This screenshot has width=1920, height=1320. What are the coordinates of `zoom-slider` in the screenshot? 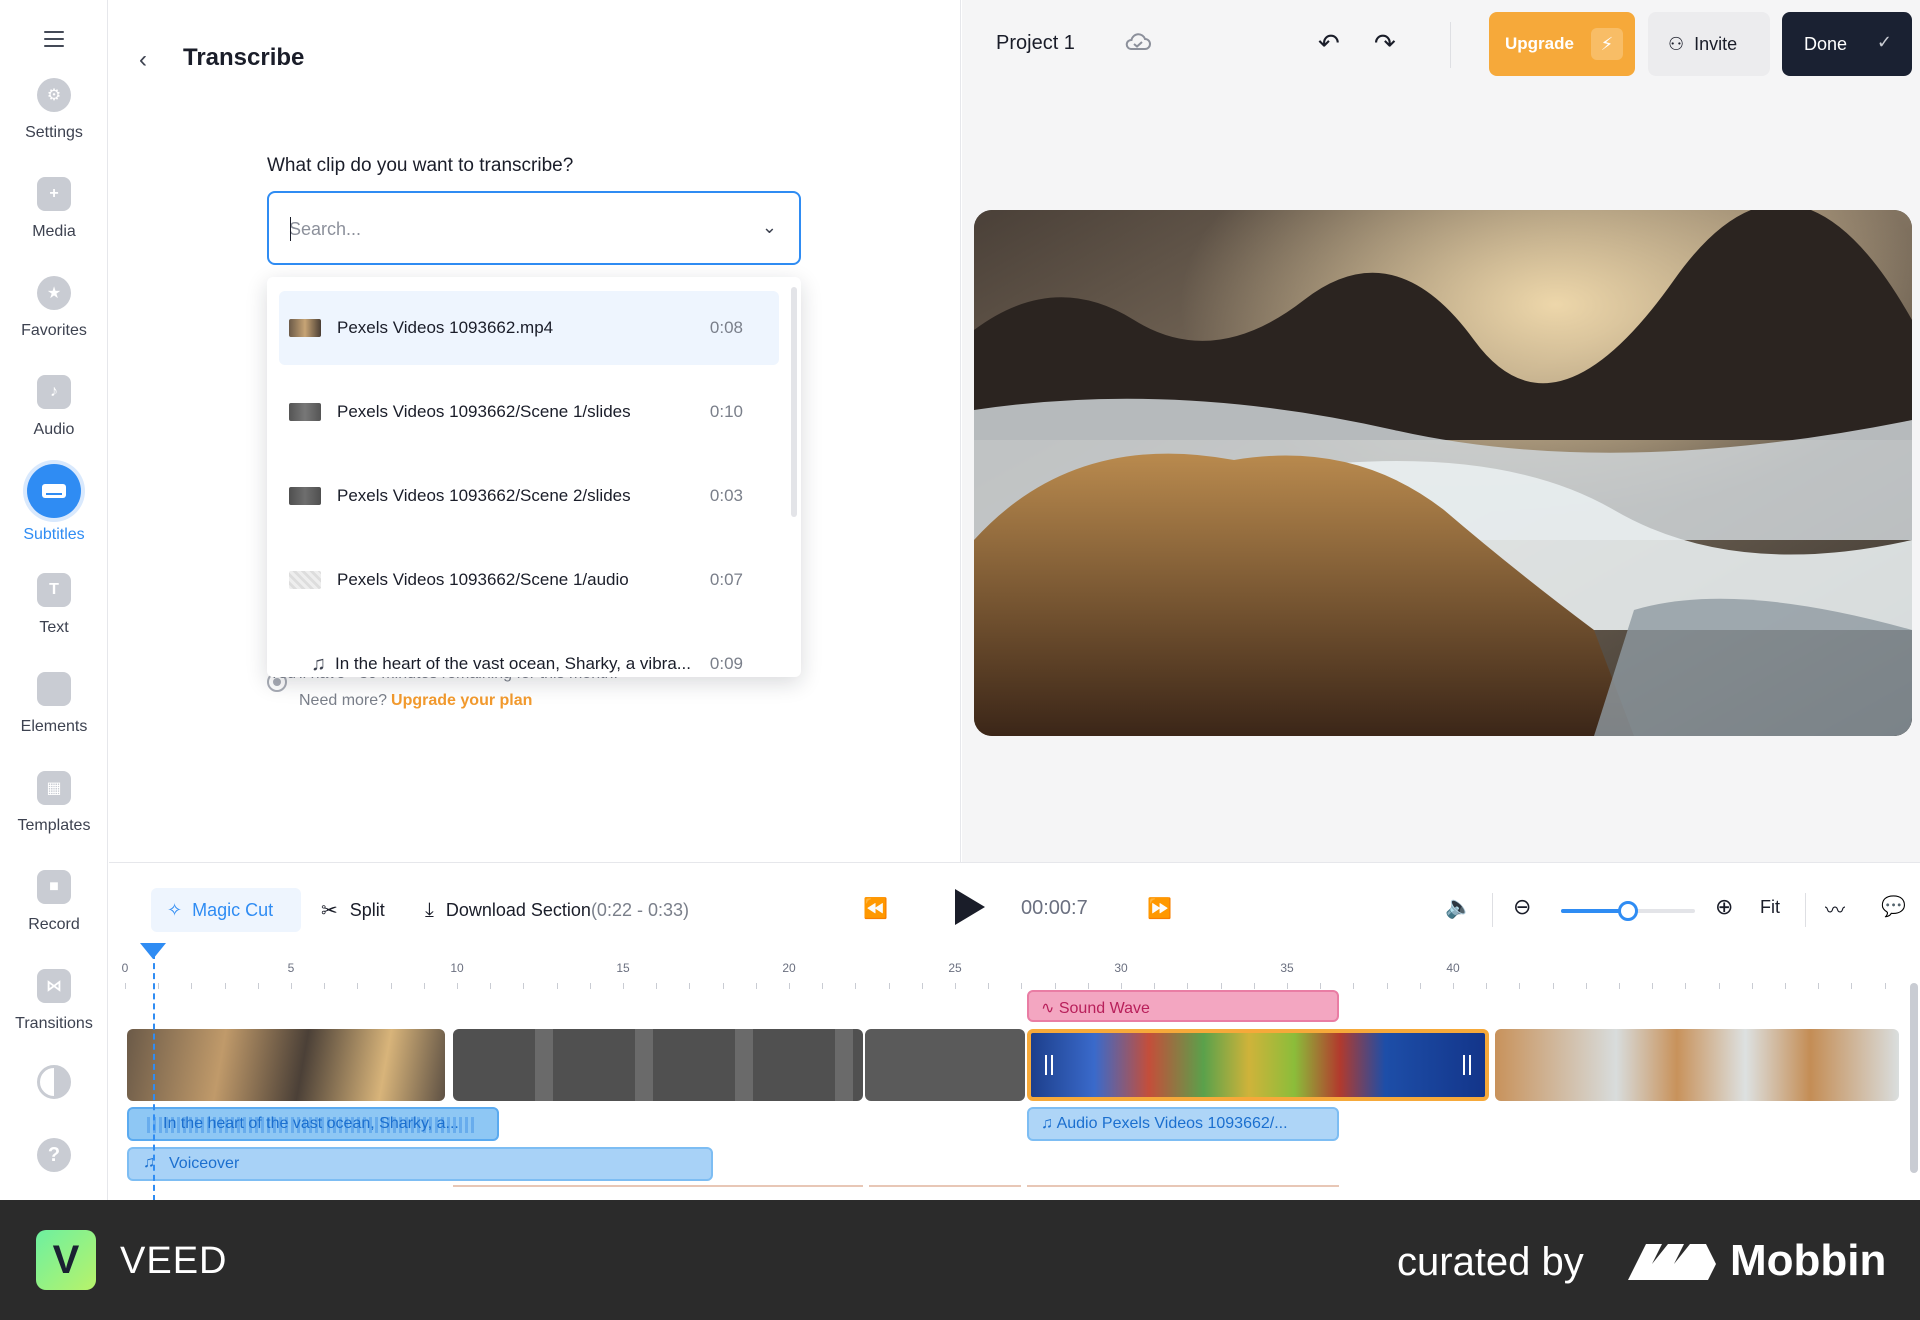 It's located at (1628, 911).